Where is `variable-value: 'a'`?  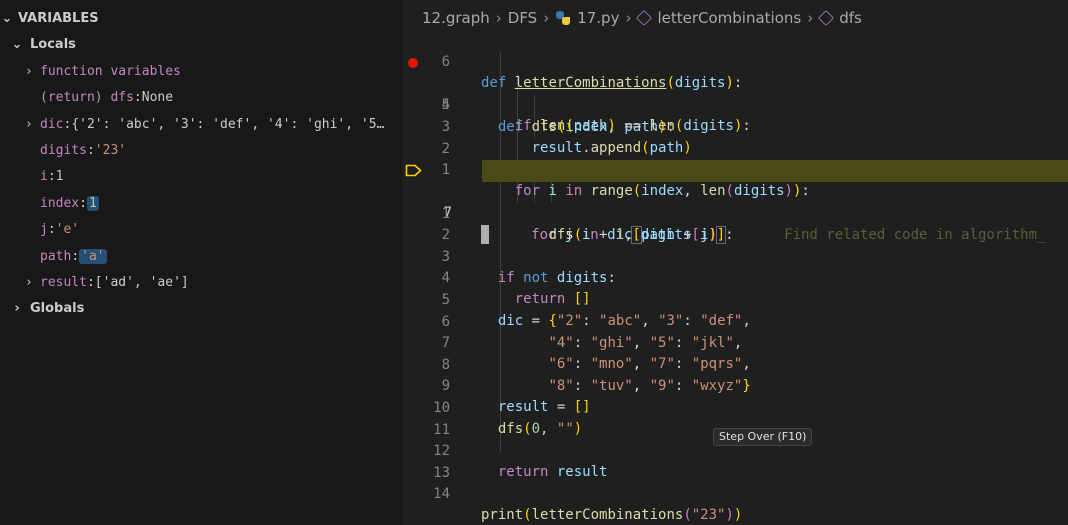
variable-value: 'a' is located at coordinates (93, 256).